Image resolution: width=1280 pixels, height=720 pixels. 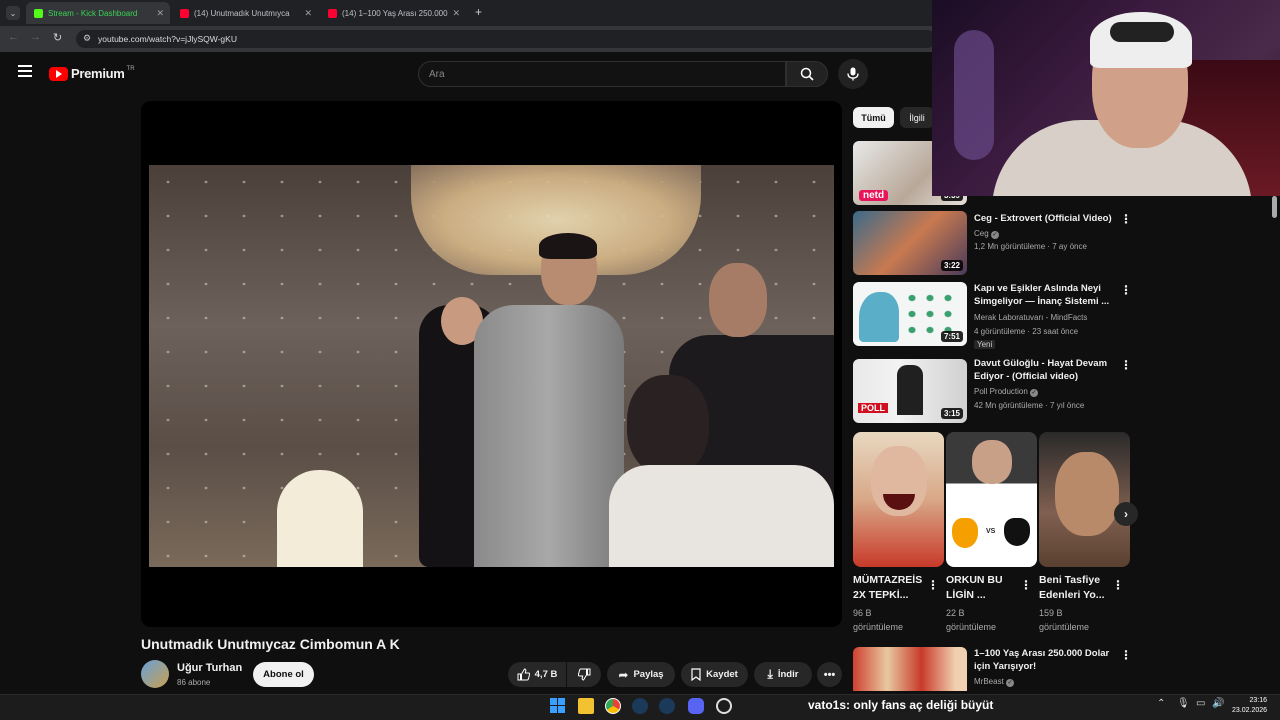 I want to click on new-tab-icon: +, so click(x=478, y=12).